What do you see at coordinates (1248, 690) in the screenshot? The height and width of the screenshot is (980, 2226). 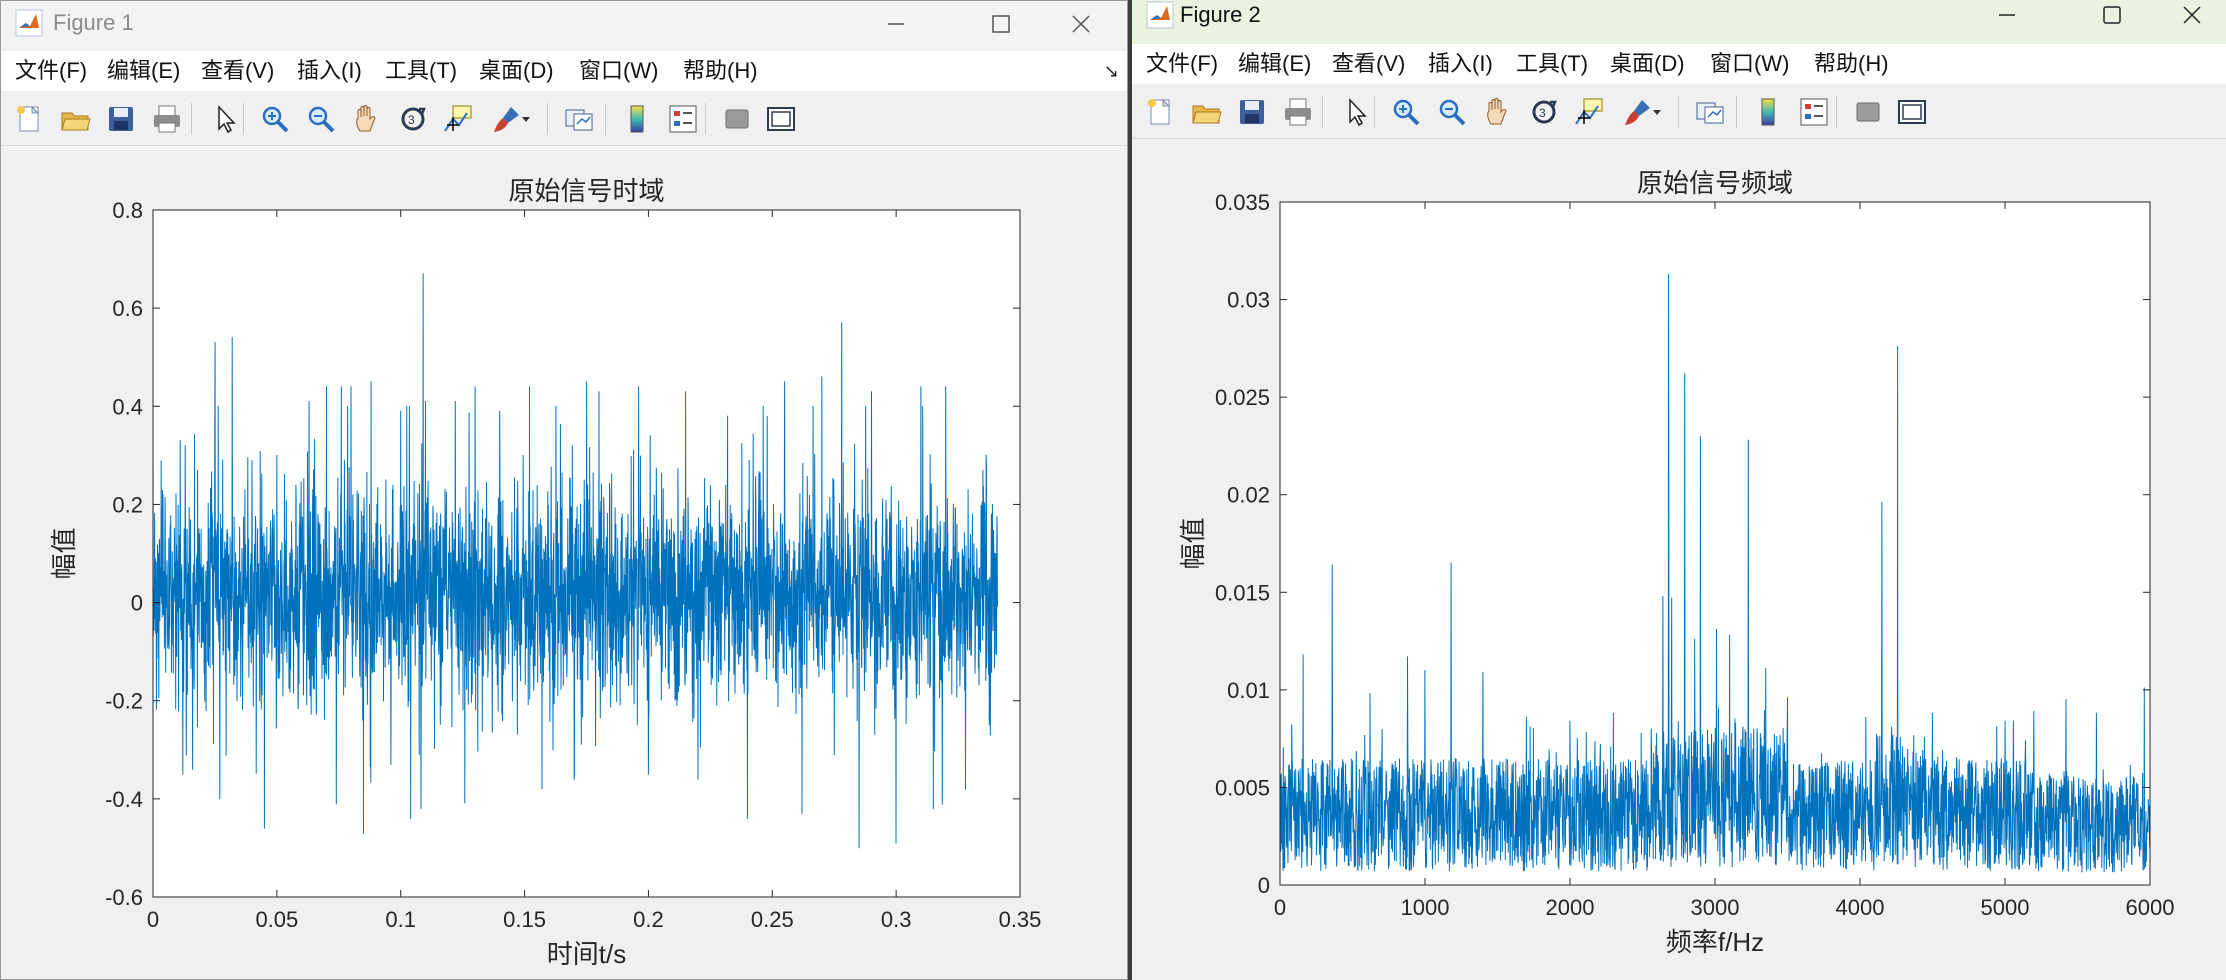 I see `y-tick-label: 0.01` at bounding box center [1248, 690].